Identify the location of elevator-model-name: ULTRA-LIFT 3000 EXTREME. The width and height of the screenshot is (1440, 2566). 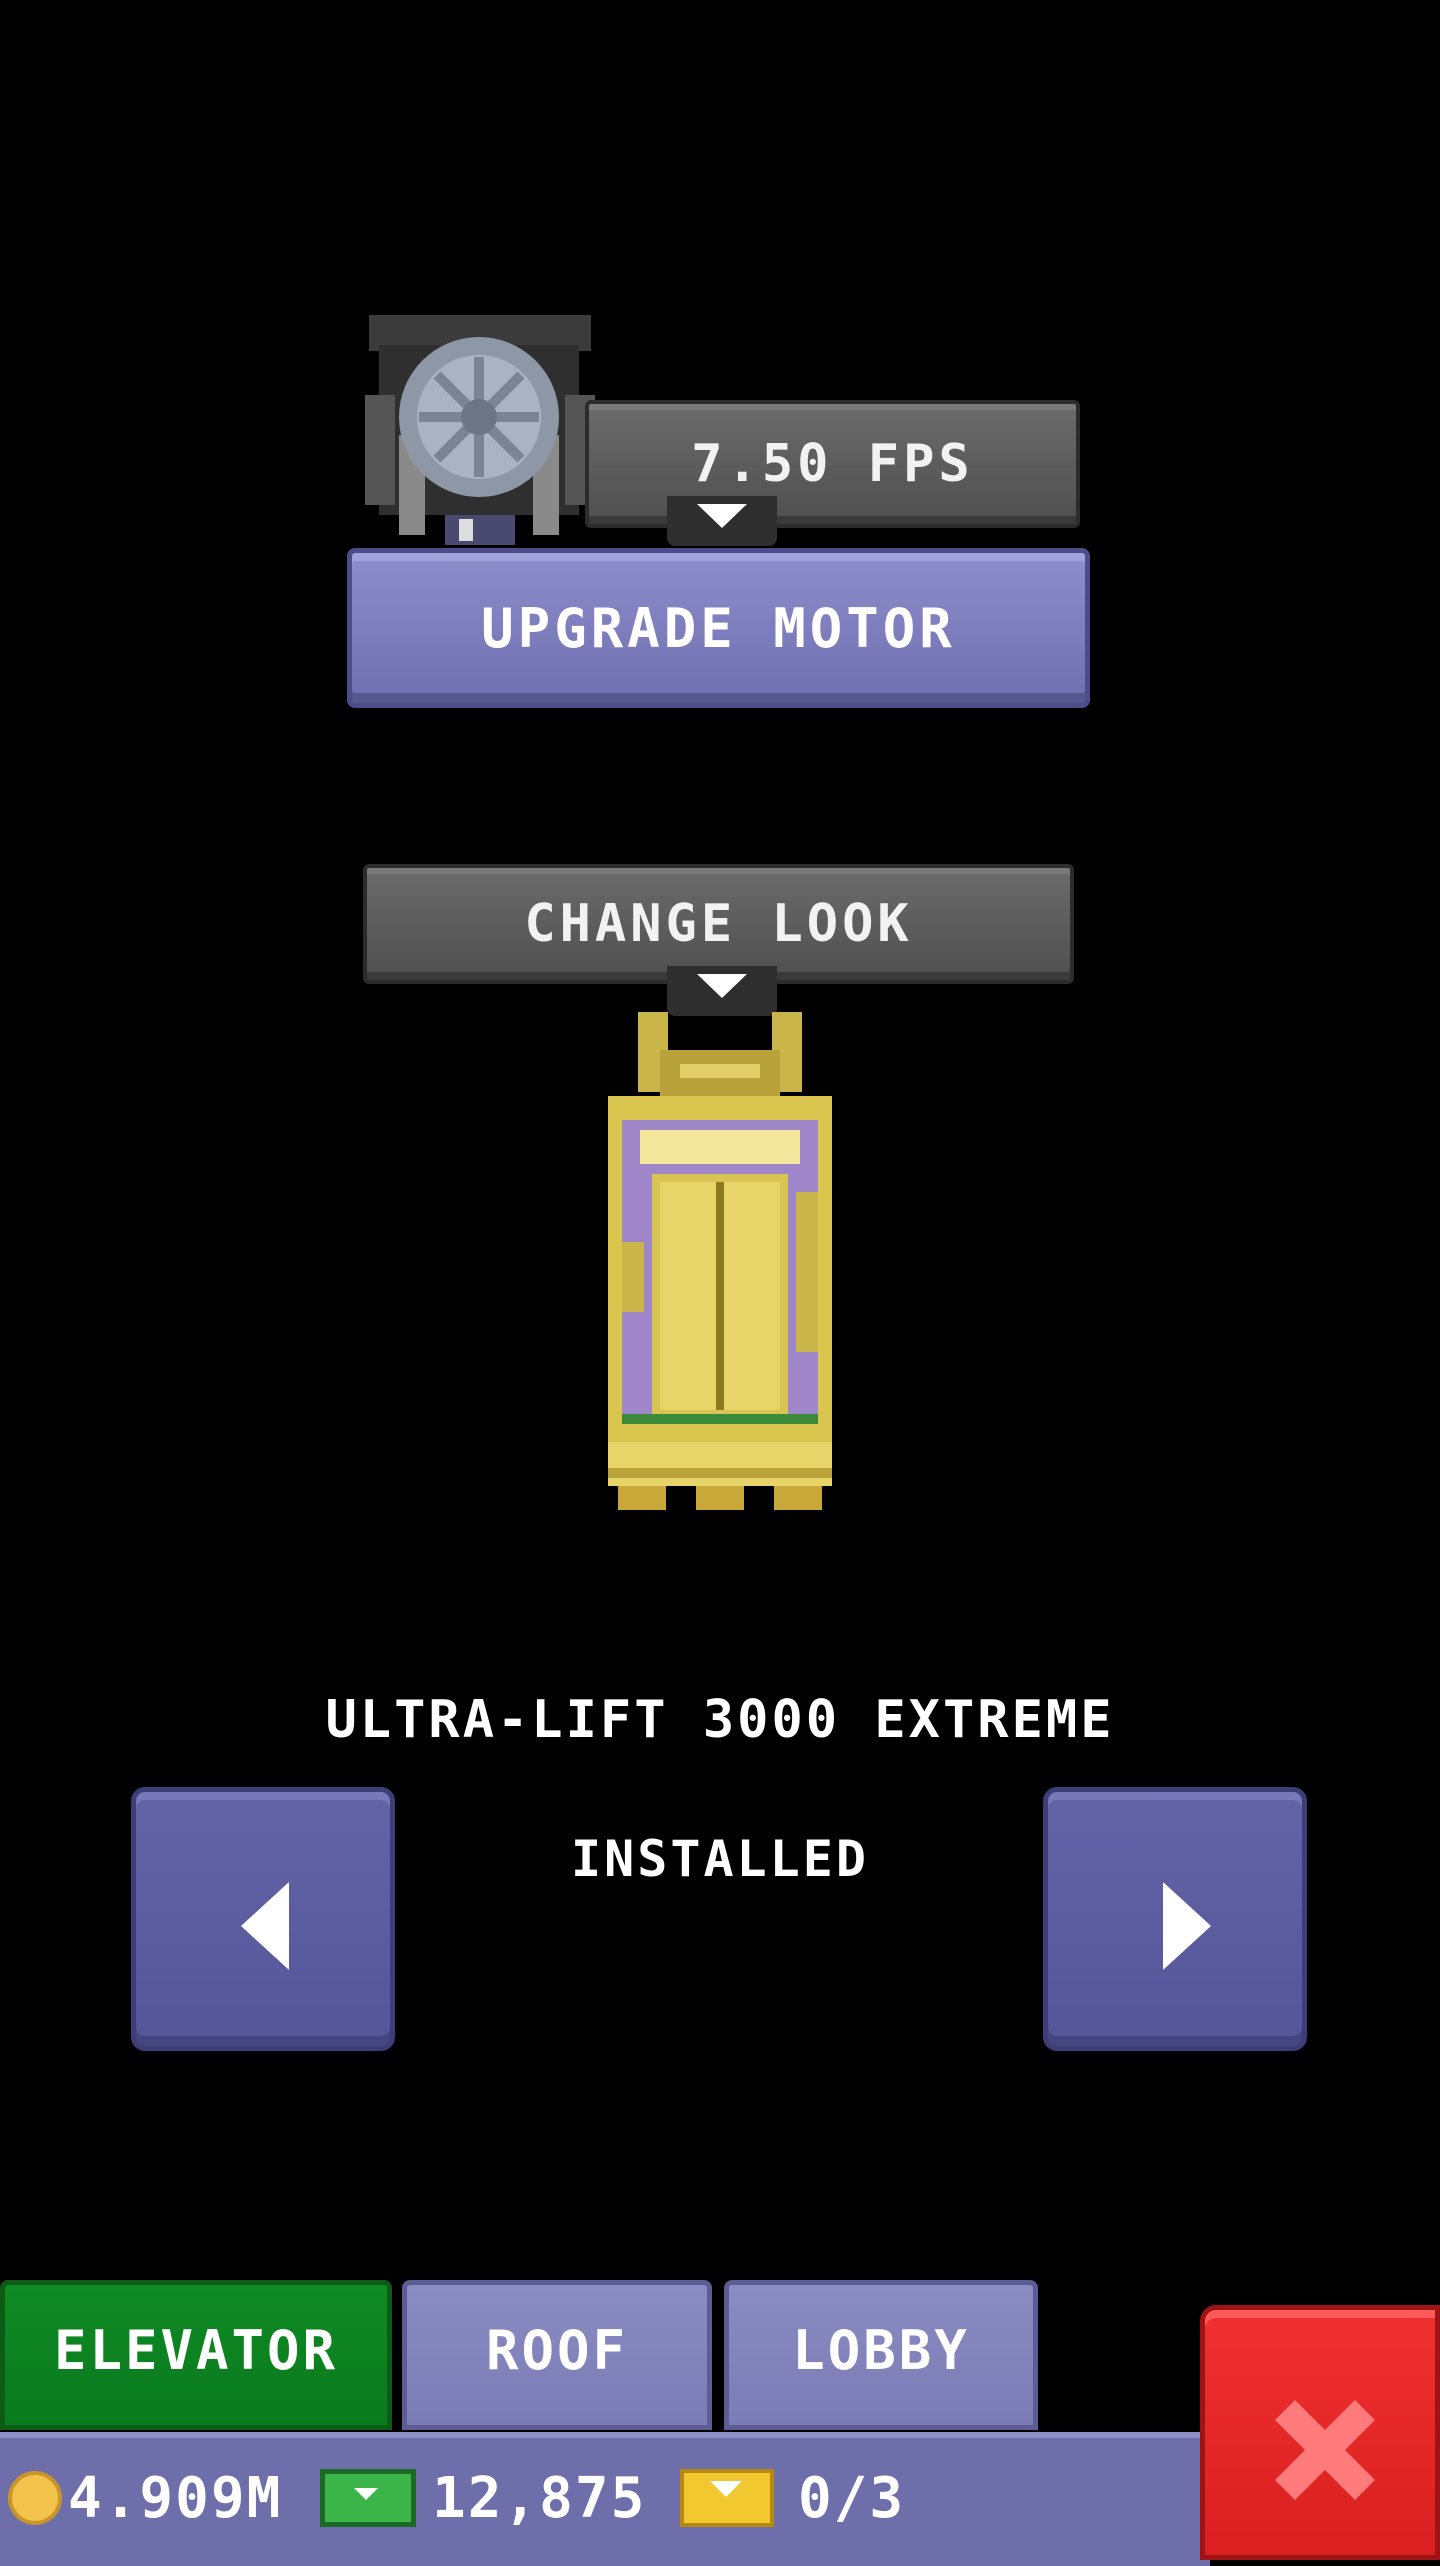
(720, 1720).